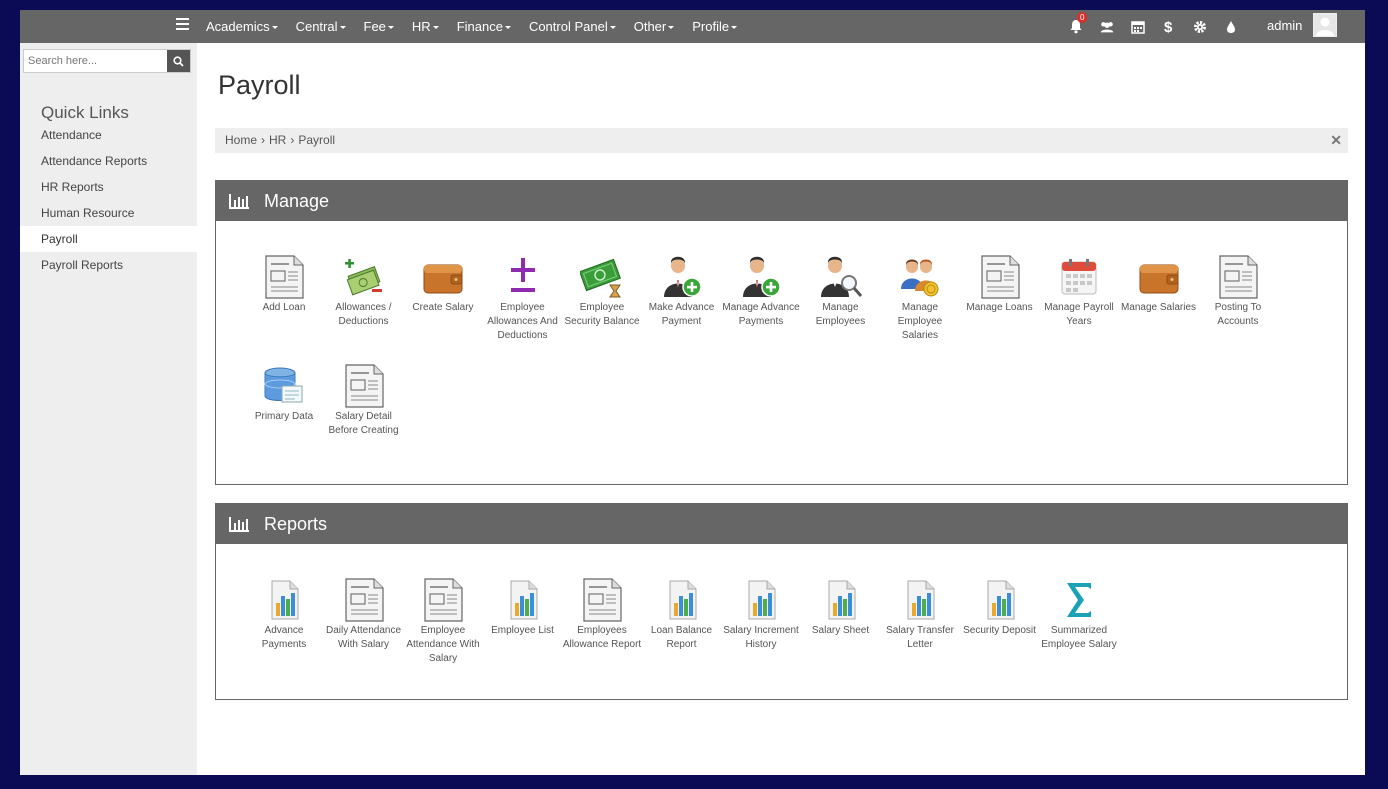 This screenshot has height=789, width=1388. Describe the element at coordinates (241, 140) in the screenshot. I see `breadcrumb-home: Home` at that location.